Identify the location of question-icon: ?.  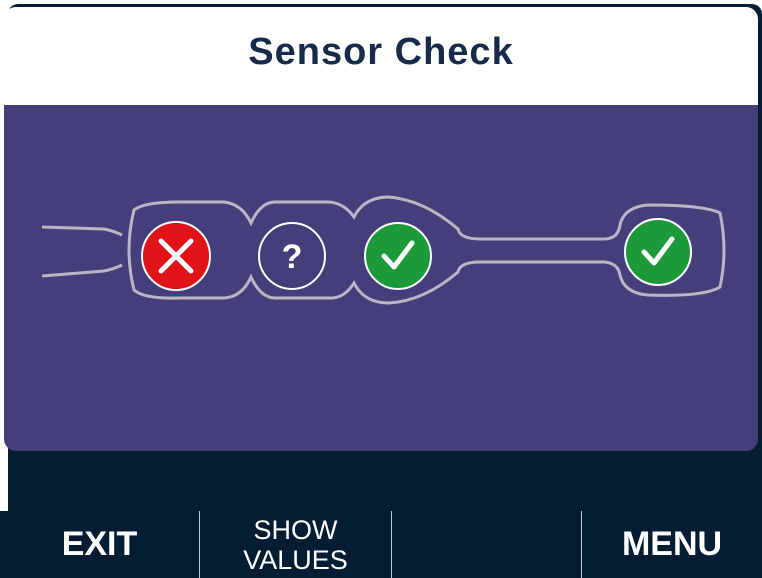
(292, 257).